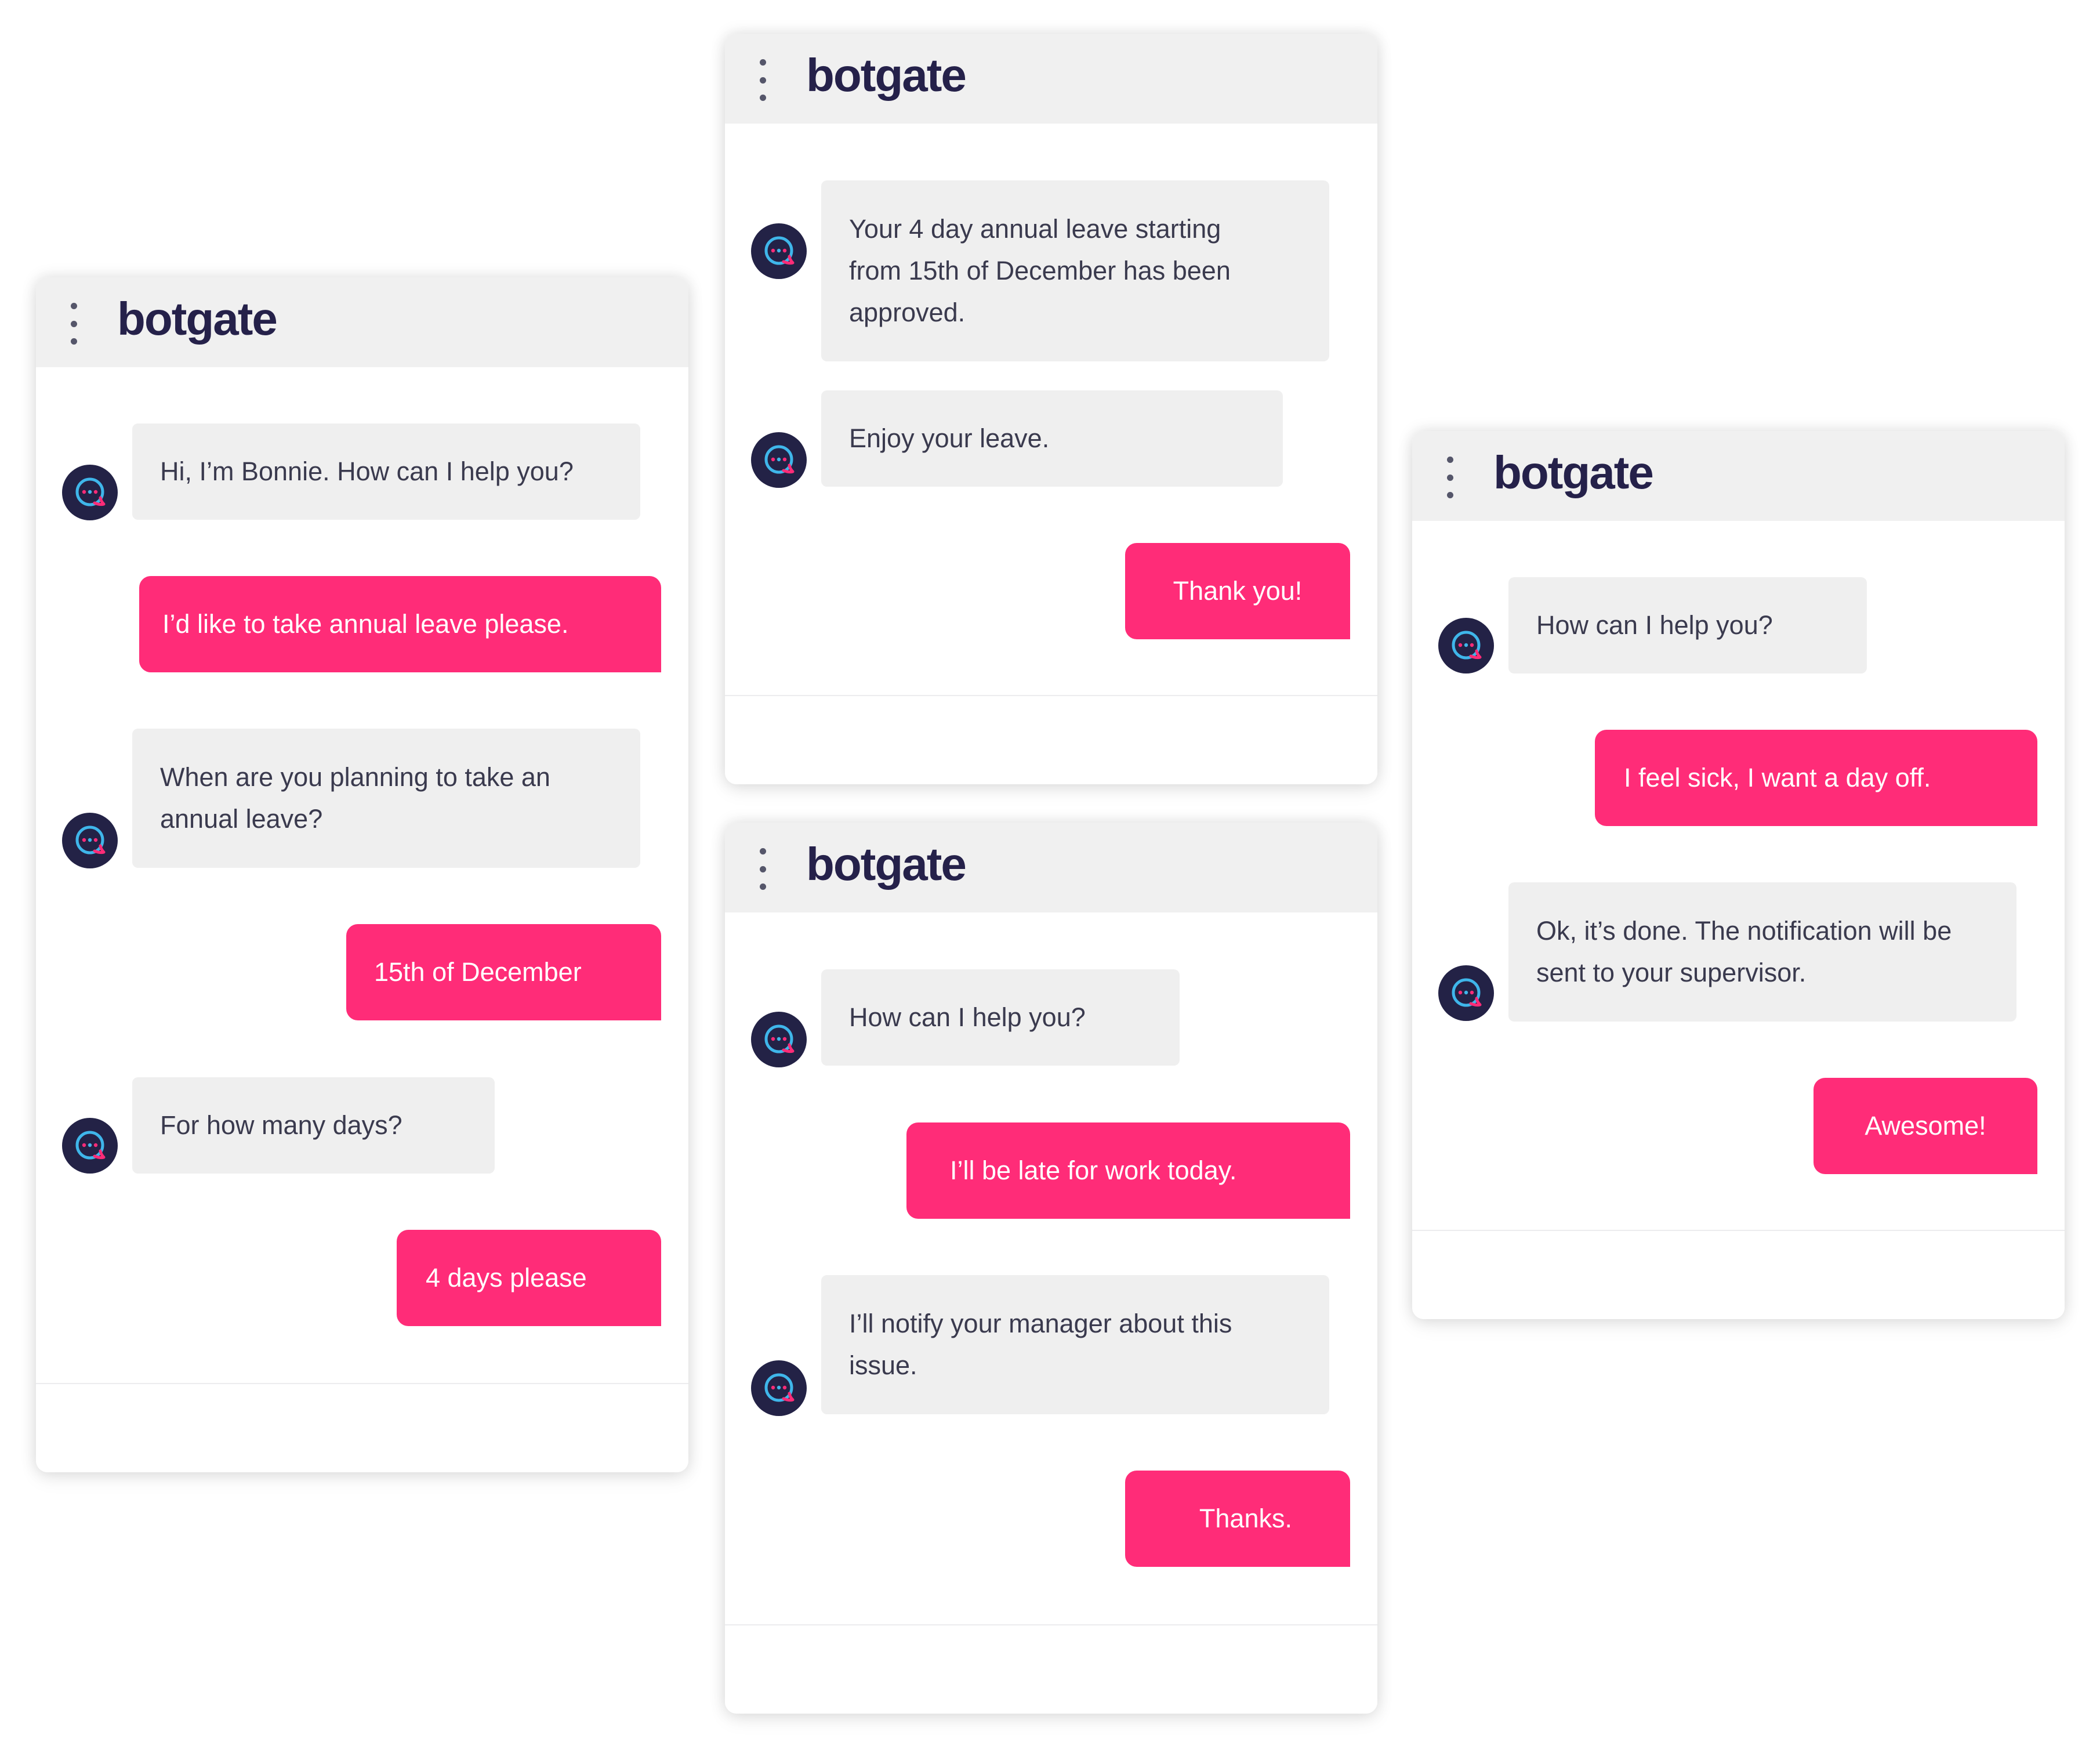  Describe the element at coordinates (386, 471) in the screenshot. I see `bot-message: Hi, I’m Bonnie. How can I help you?` at that location.